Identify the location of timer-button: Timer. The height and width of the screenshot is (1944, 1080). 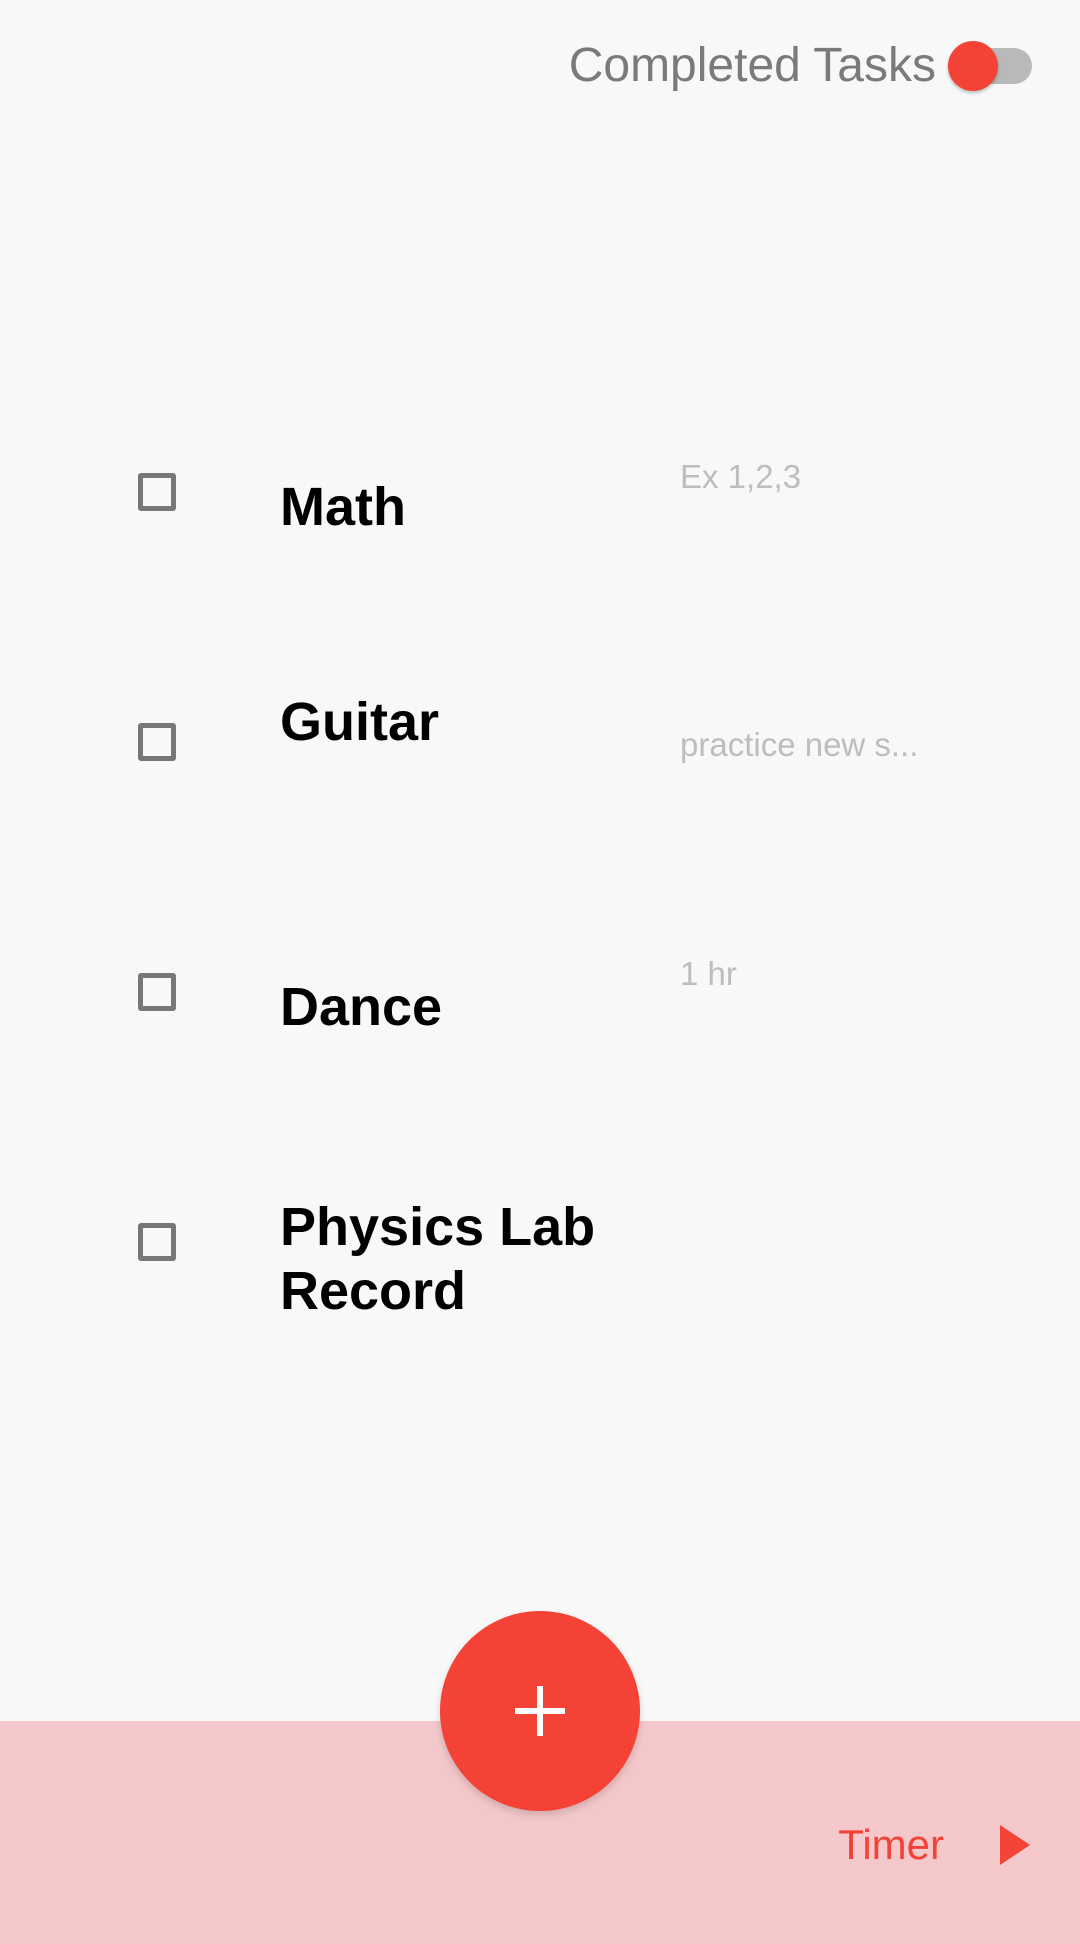
(934, 1845).